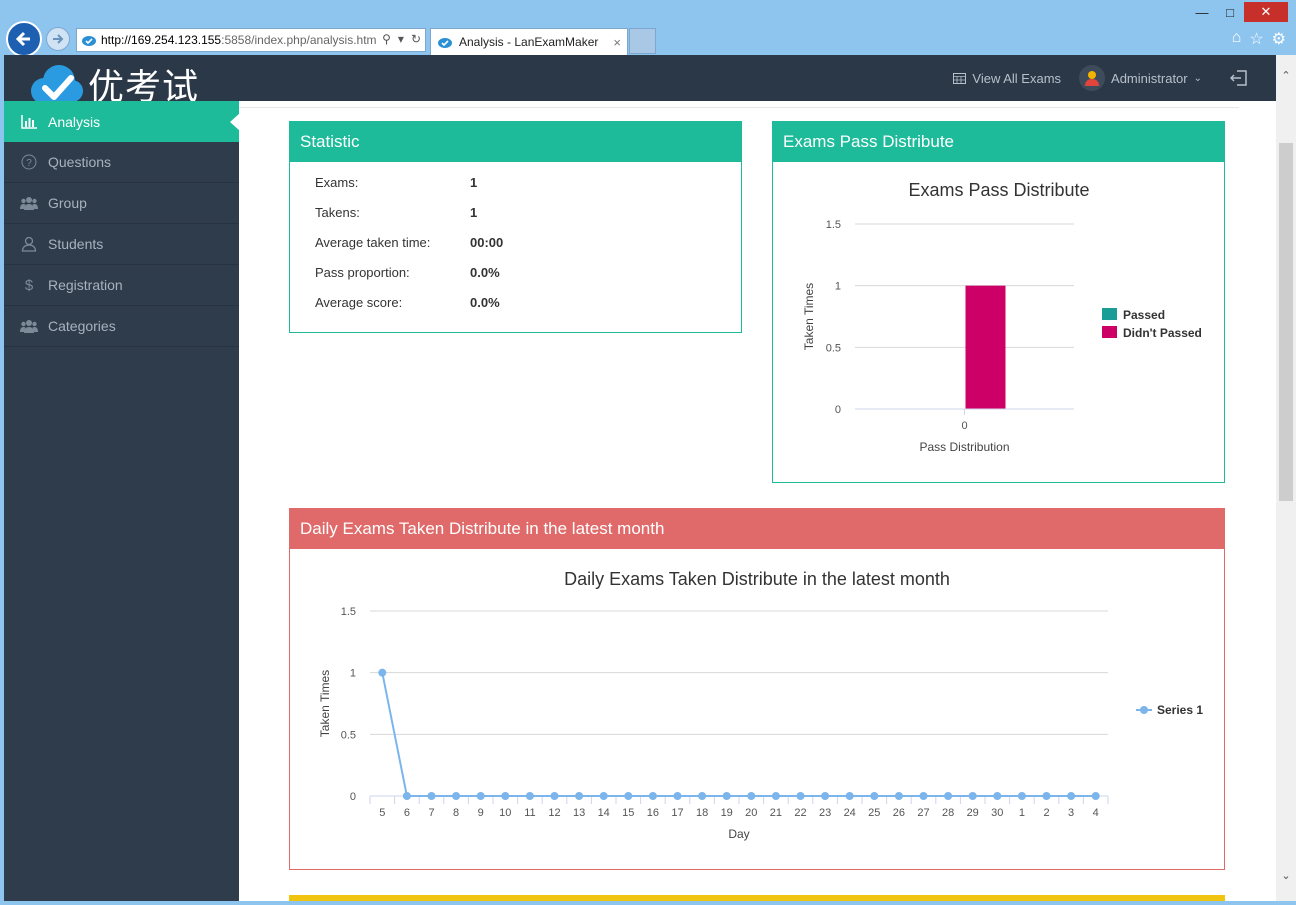  Describe the element at coordinates (1092, 78) in the screenshot. I see `avatar` at that location.